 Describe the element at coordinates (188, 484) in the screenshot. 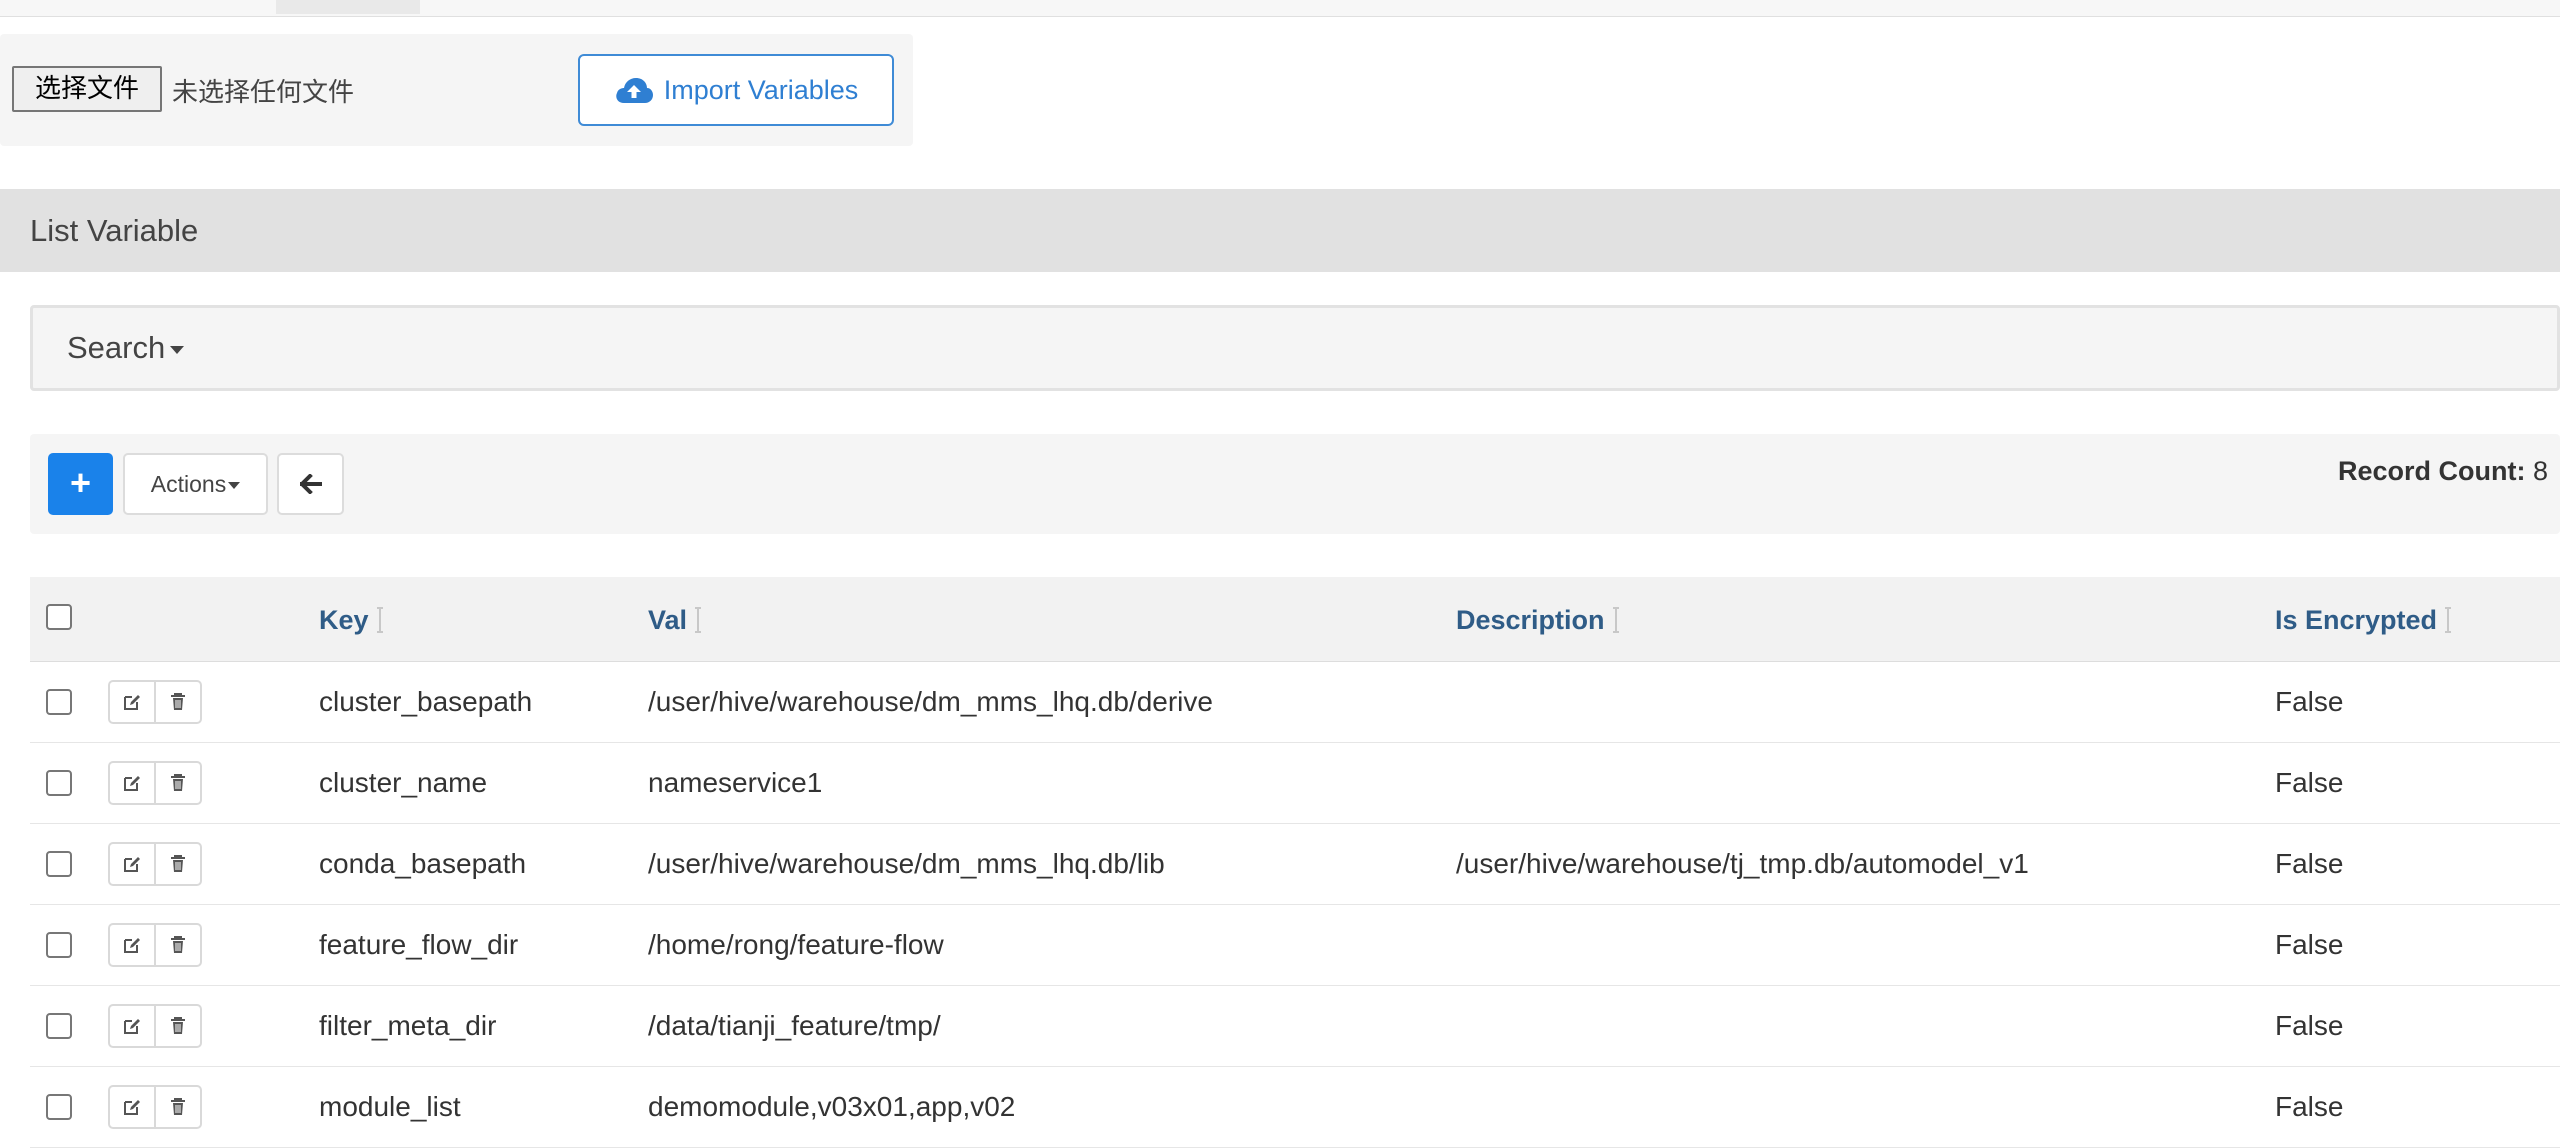

I see `actions-label: Actions` at that location.